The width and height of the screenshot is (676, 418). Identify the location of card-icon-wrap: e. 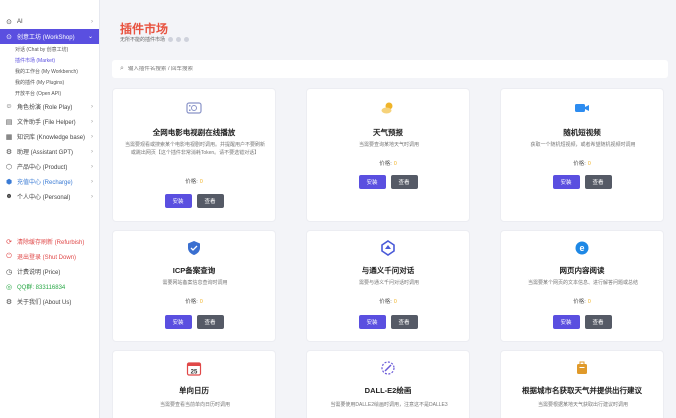
(582, 248).